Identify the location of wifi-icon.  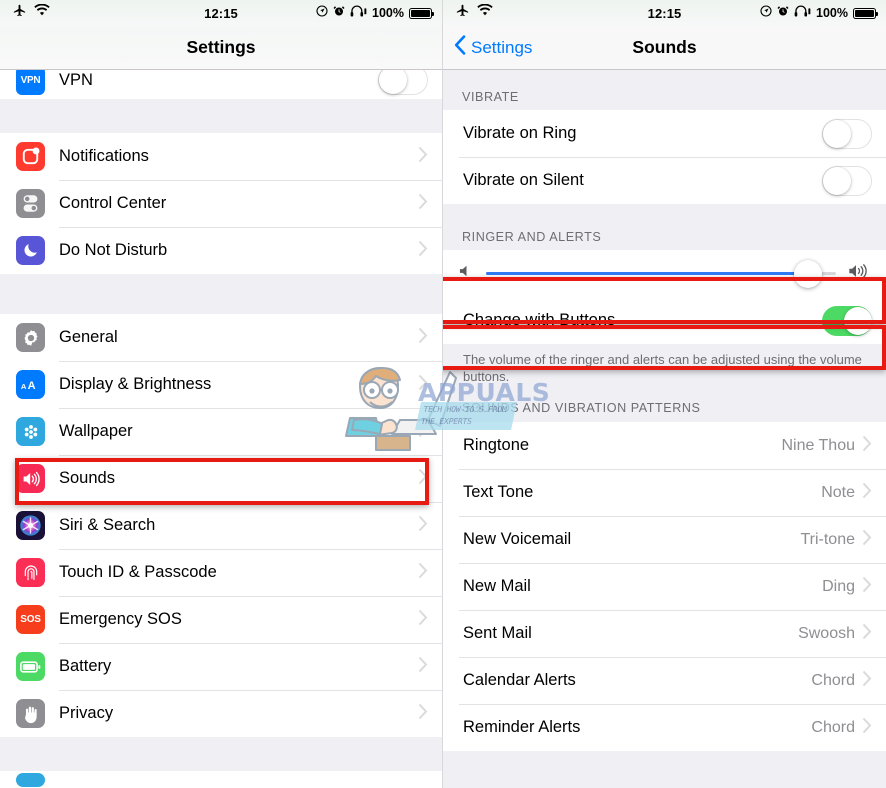
(42, 12).